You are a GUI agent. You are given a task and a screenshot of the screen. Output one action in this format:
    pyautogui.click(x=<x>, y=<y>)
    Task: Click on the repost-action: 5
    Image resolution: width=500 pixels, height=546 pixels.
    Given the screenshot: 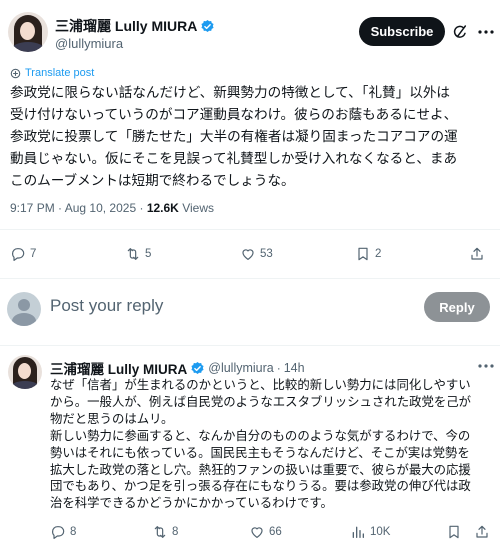 What is the action you would take?
    pyautogui.click(x=138, y=254)
    